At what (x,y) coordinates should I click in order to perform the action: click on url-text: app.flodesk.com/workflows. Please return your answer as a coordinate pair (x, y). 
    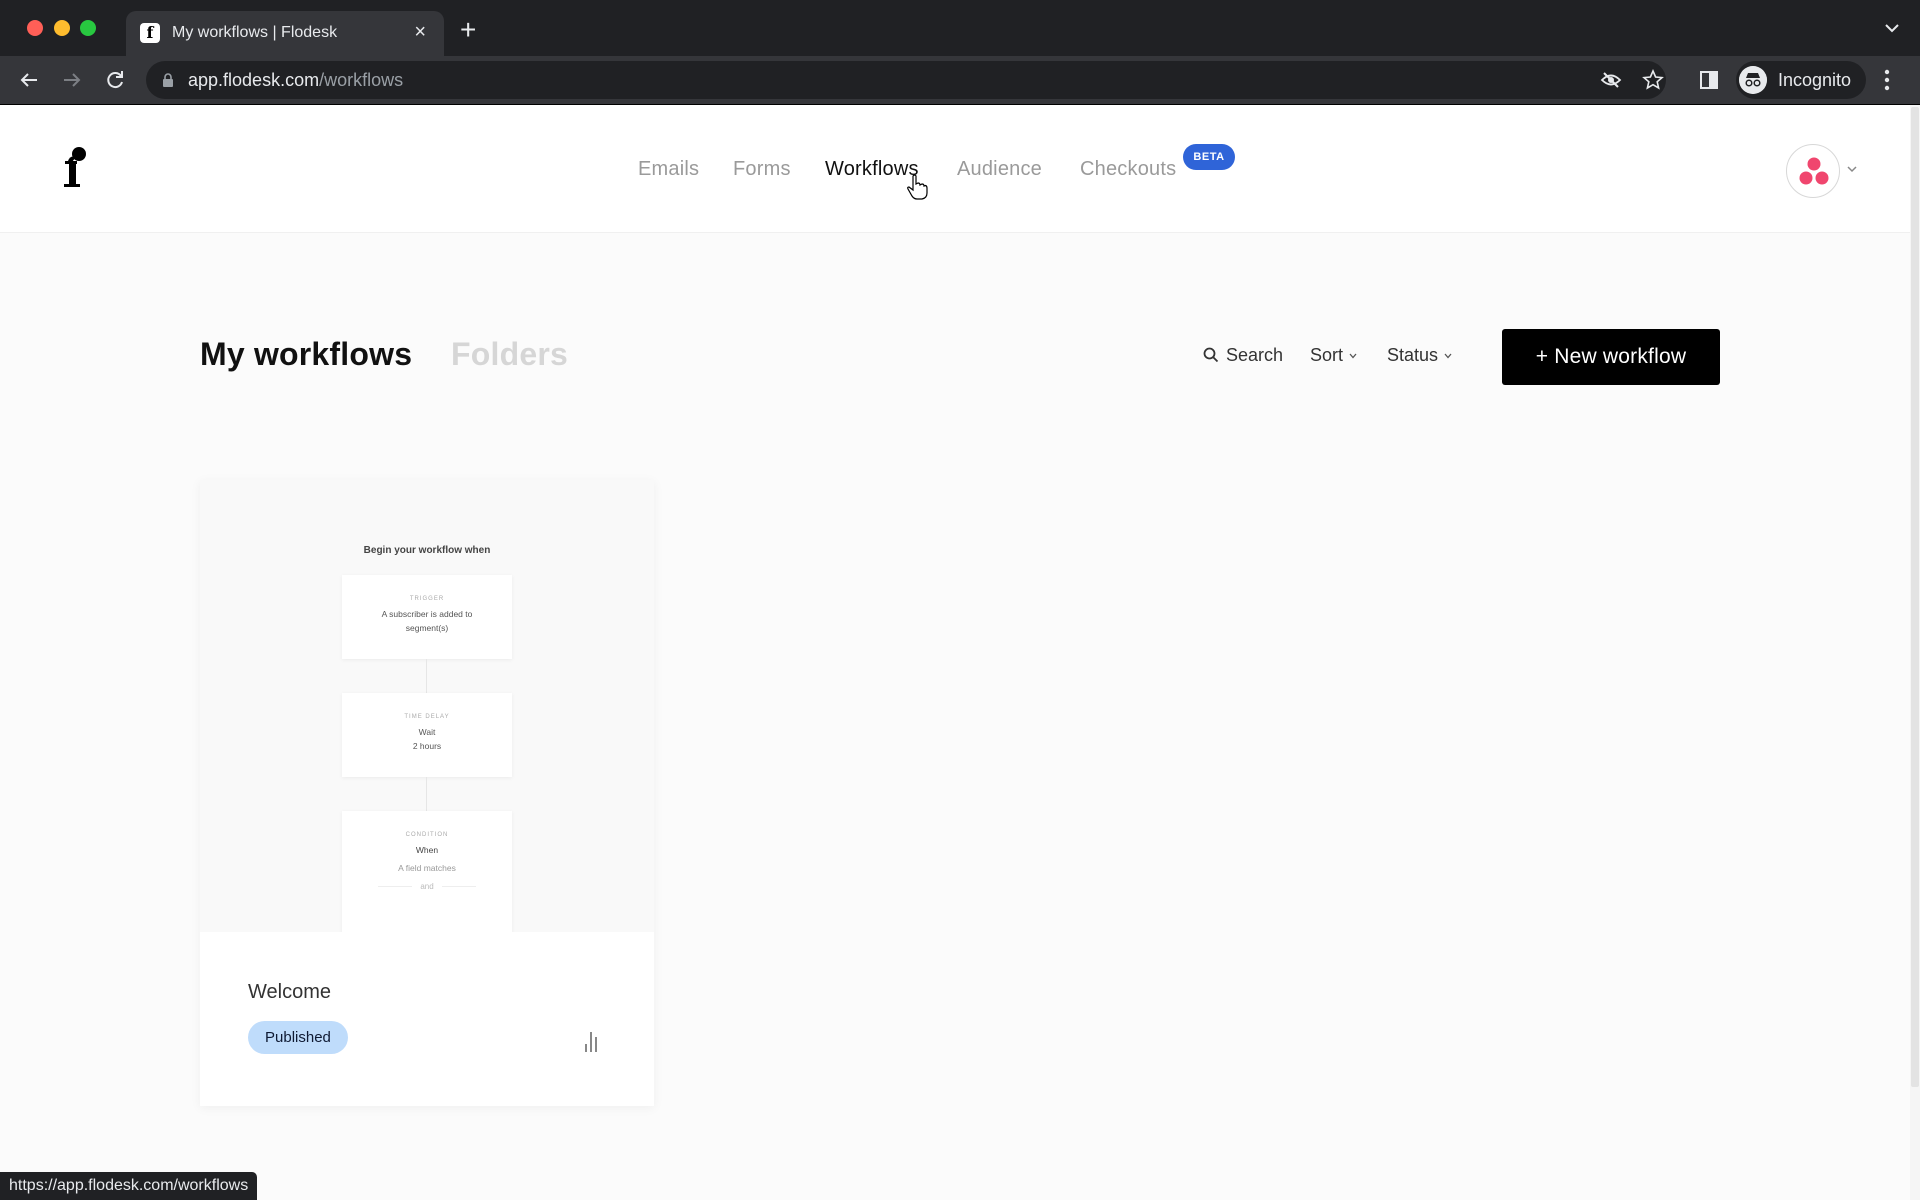
    Looking at the image, I should click on (295, 80).